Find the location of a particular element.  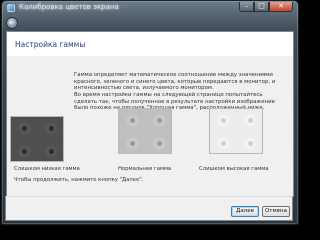

gamma-label-low: Слишком низкая гамма is located at coordinates (47, 169).